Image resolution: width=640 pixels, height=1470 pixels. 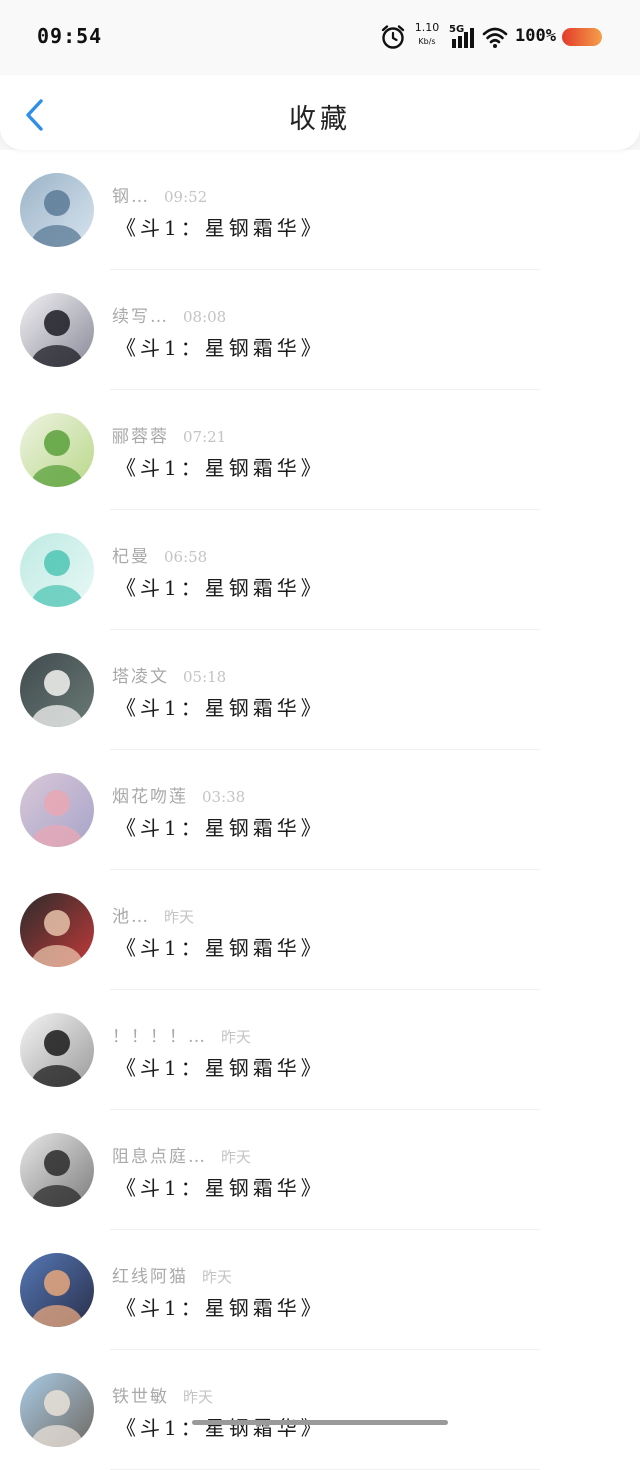 I want to click on page-title: 收藏, so click(x=320, y=119).